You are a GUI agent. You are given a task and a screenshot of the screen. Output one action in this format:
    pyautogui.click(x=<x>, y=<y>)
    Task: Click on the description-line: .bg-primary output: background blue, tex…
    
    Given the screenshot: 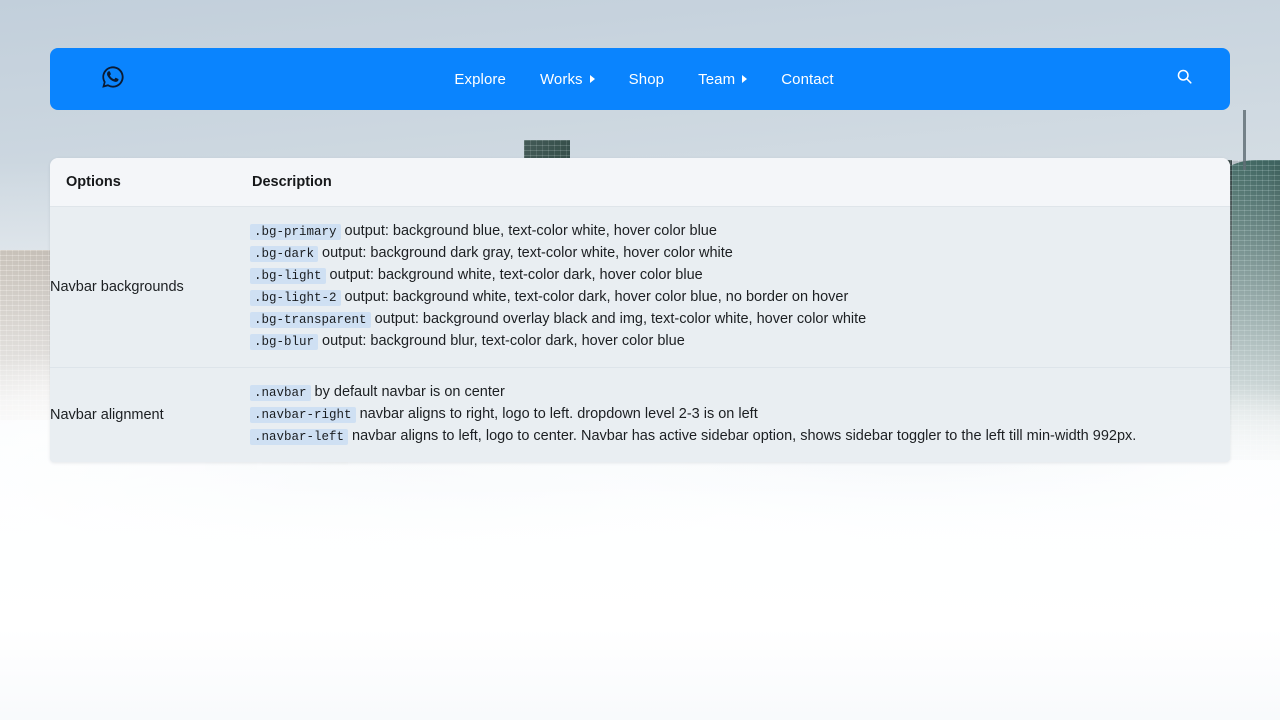 What is the action you would take?
    pyautogui.click(x=733, y=232)
    